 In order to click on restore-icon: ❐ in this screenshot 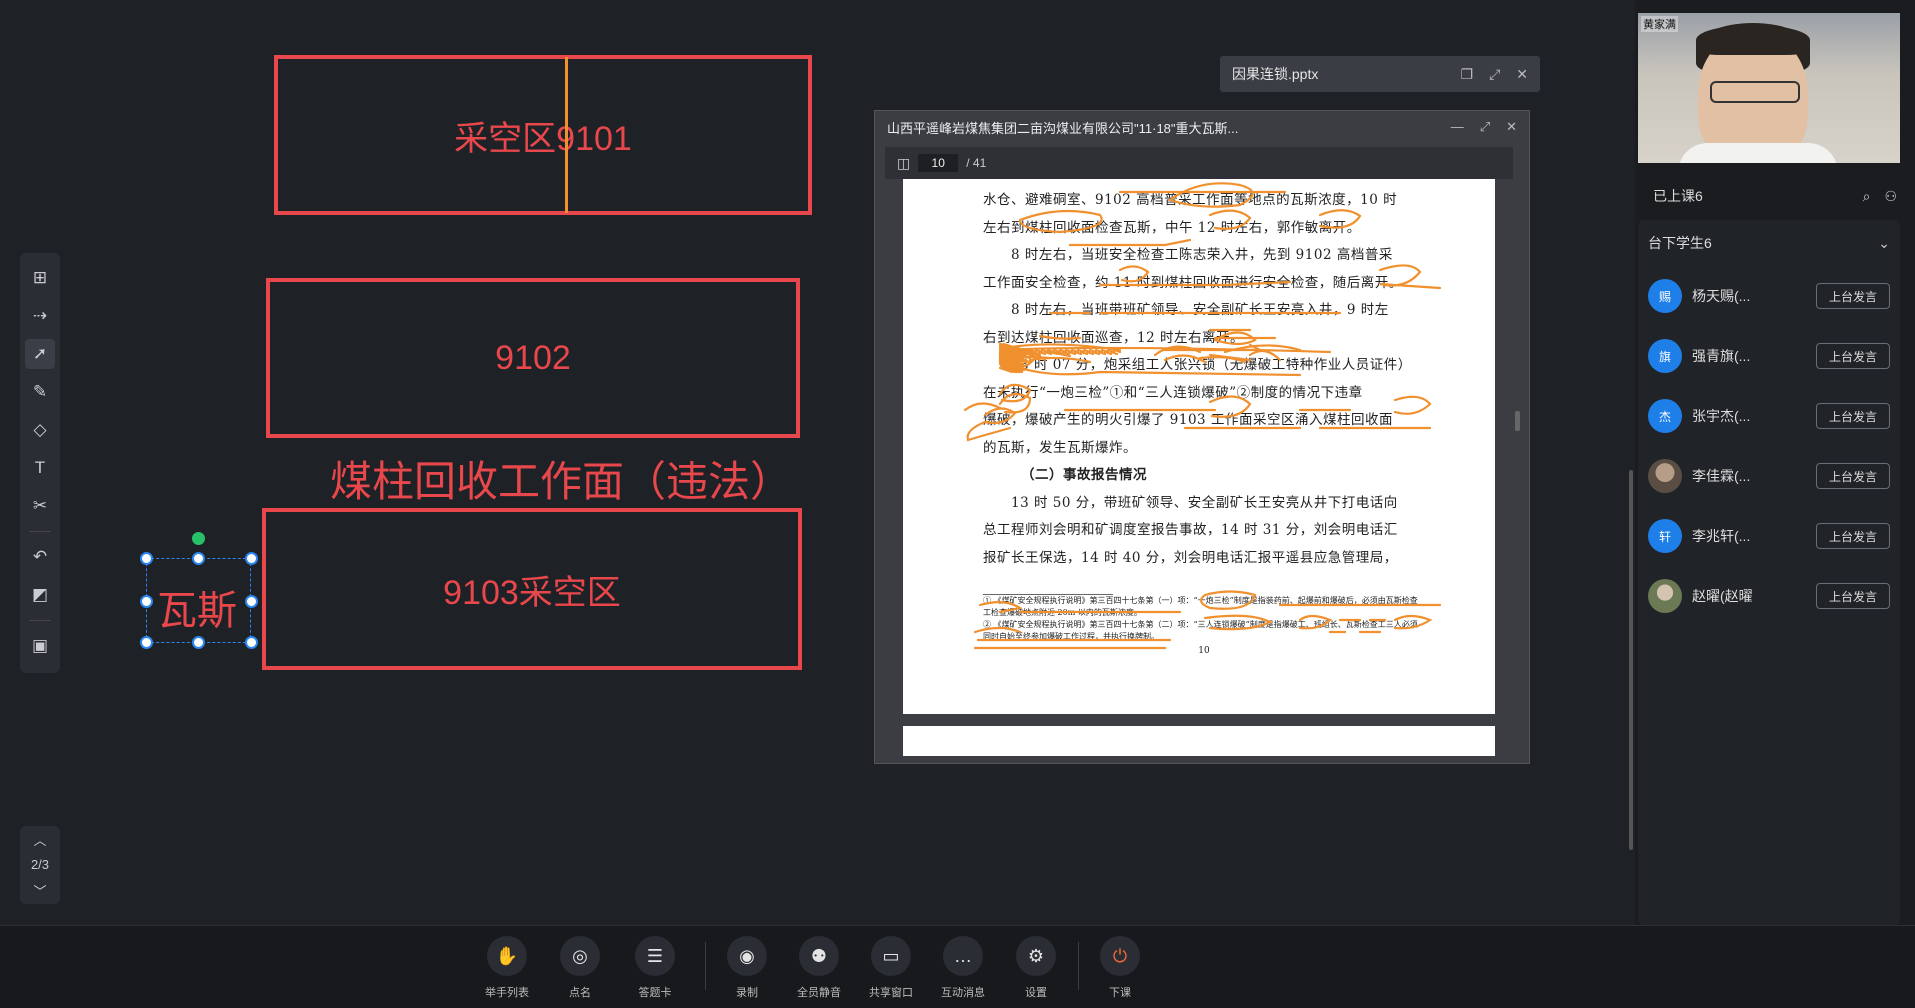, I will do `click(1467, 74)`.